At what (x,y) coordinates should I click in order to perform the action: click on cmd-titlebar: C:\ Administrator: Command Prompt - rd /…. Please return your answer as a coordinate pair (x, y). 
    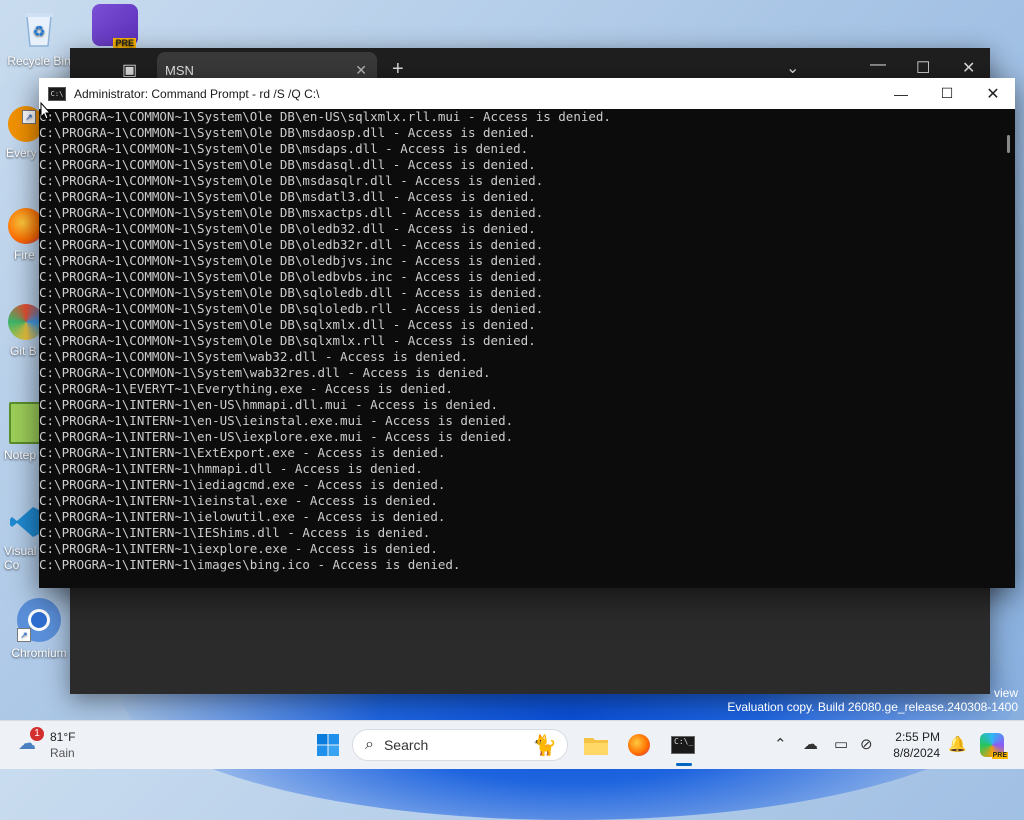
    Looking at the image, I should click on (527, 93).